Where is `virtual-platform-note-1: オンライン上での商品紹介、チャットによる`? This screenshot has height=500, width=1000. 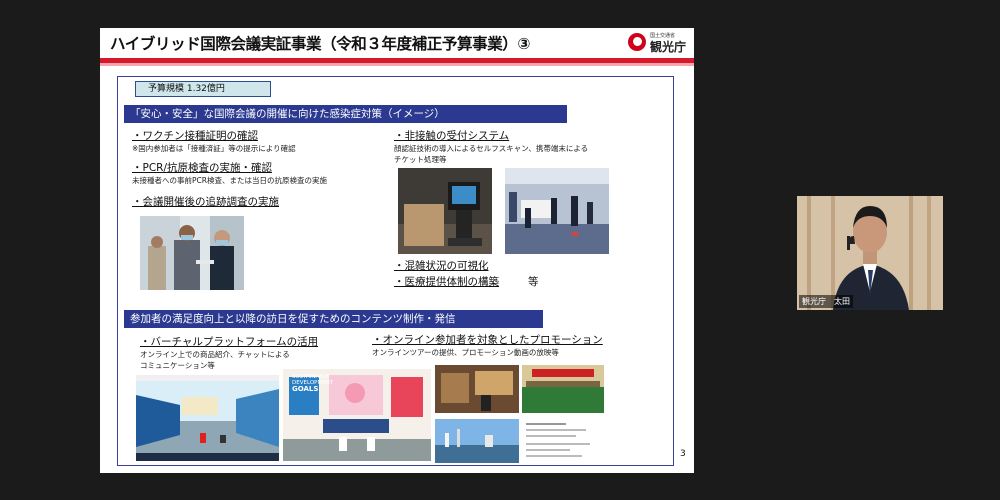 virtual-platform-note-1: オンライン上での商品紹介、チャットによる is located at coordinates (215, 354).